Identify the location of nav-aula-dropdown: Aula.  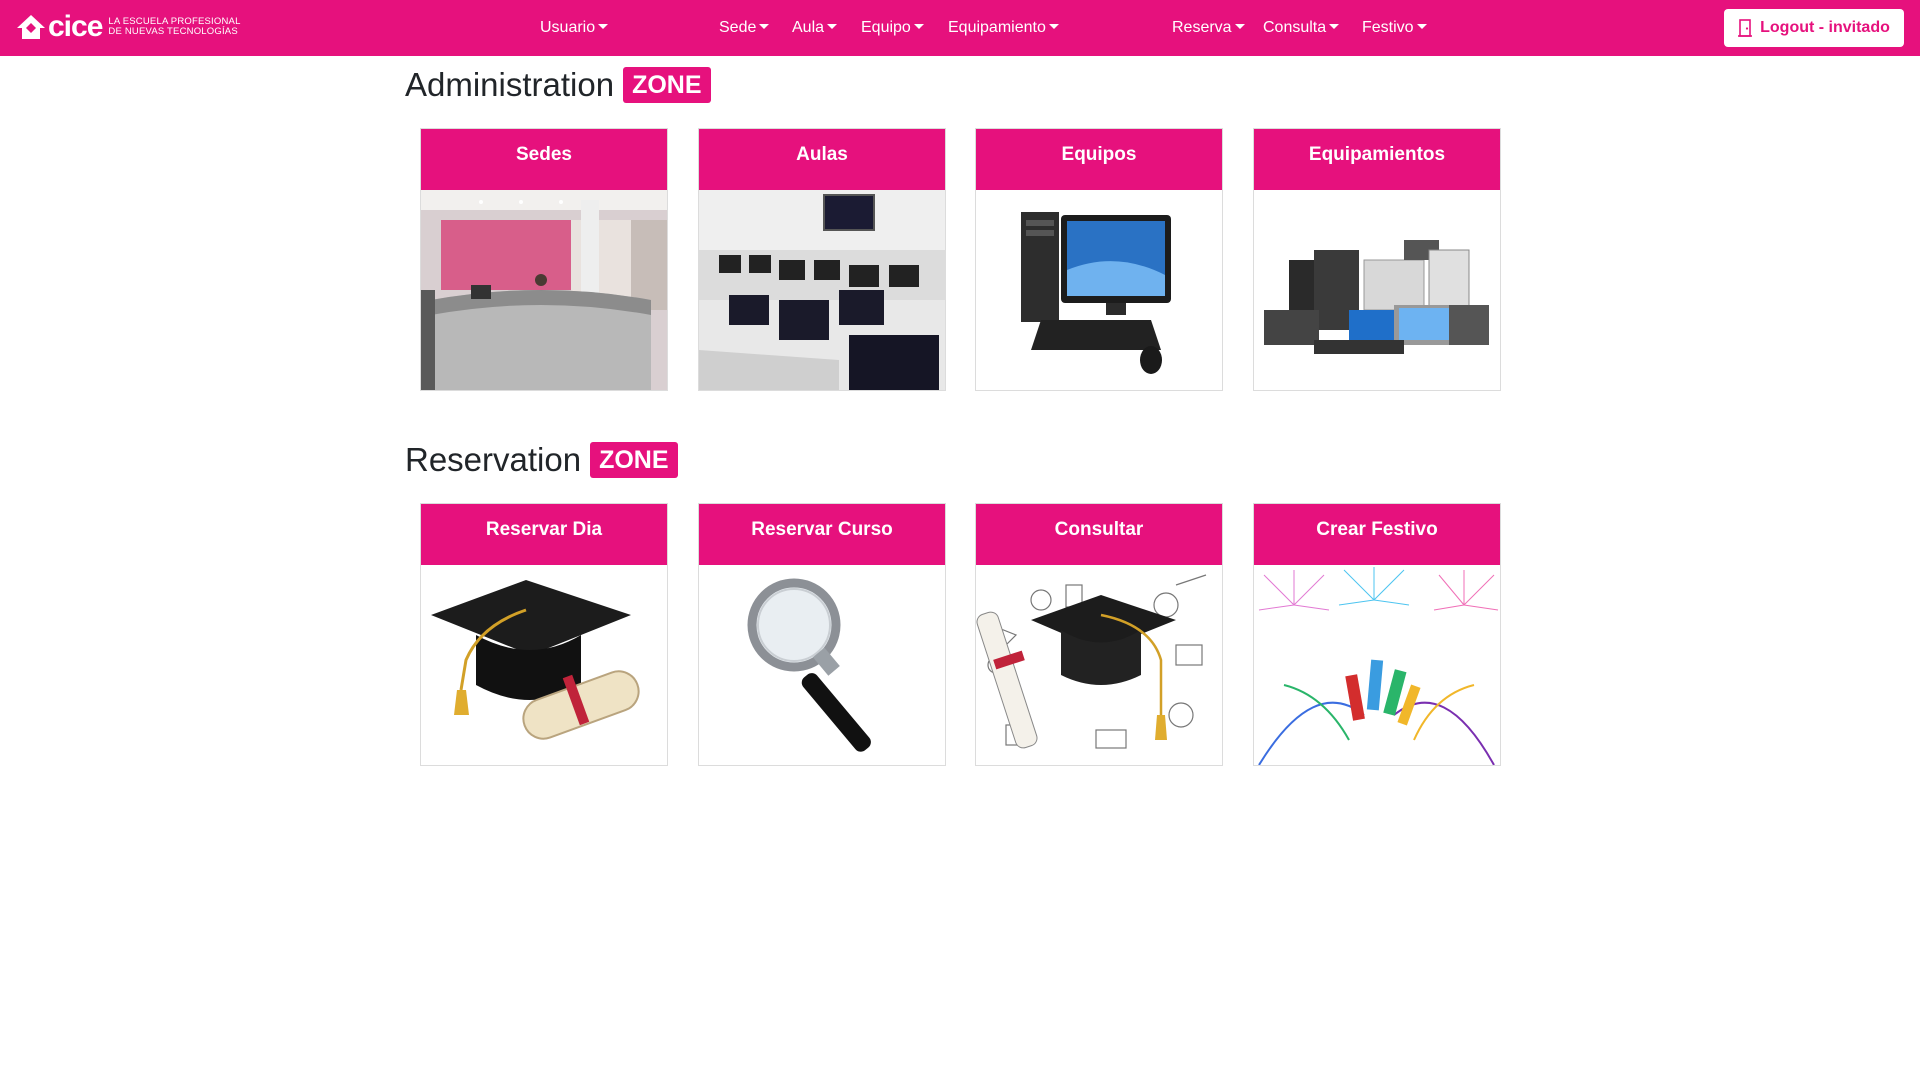
(815, 28).